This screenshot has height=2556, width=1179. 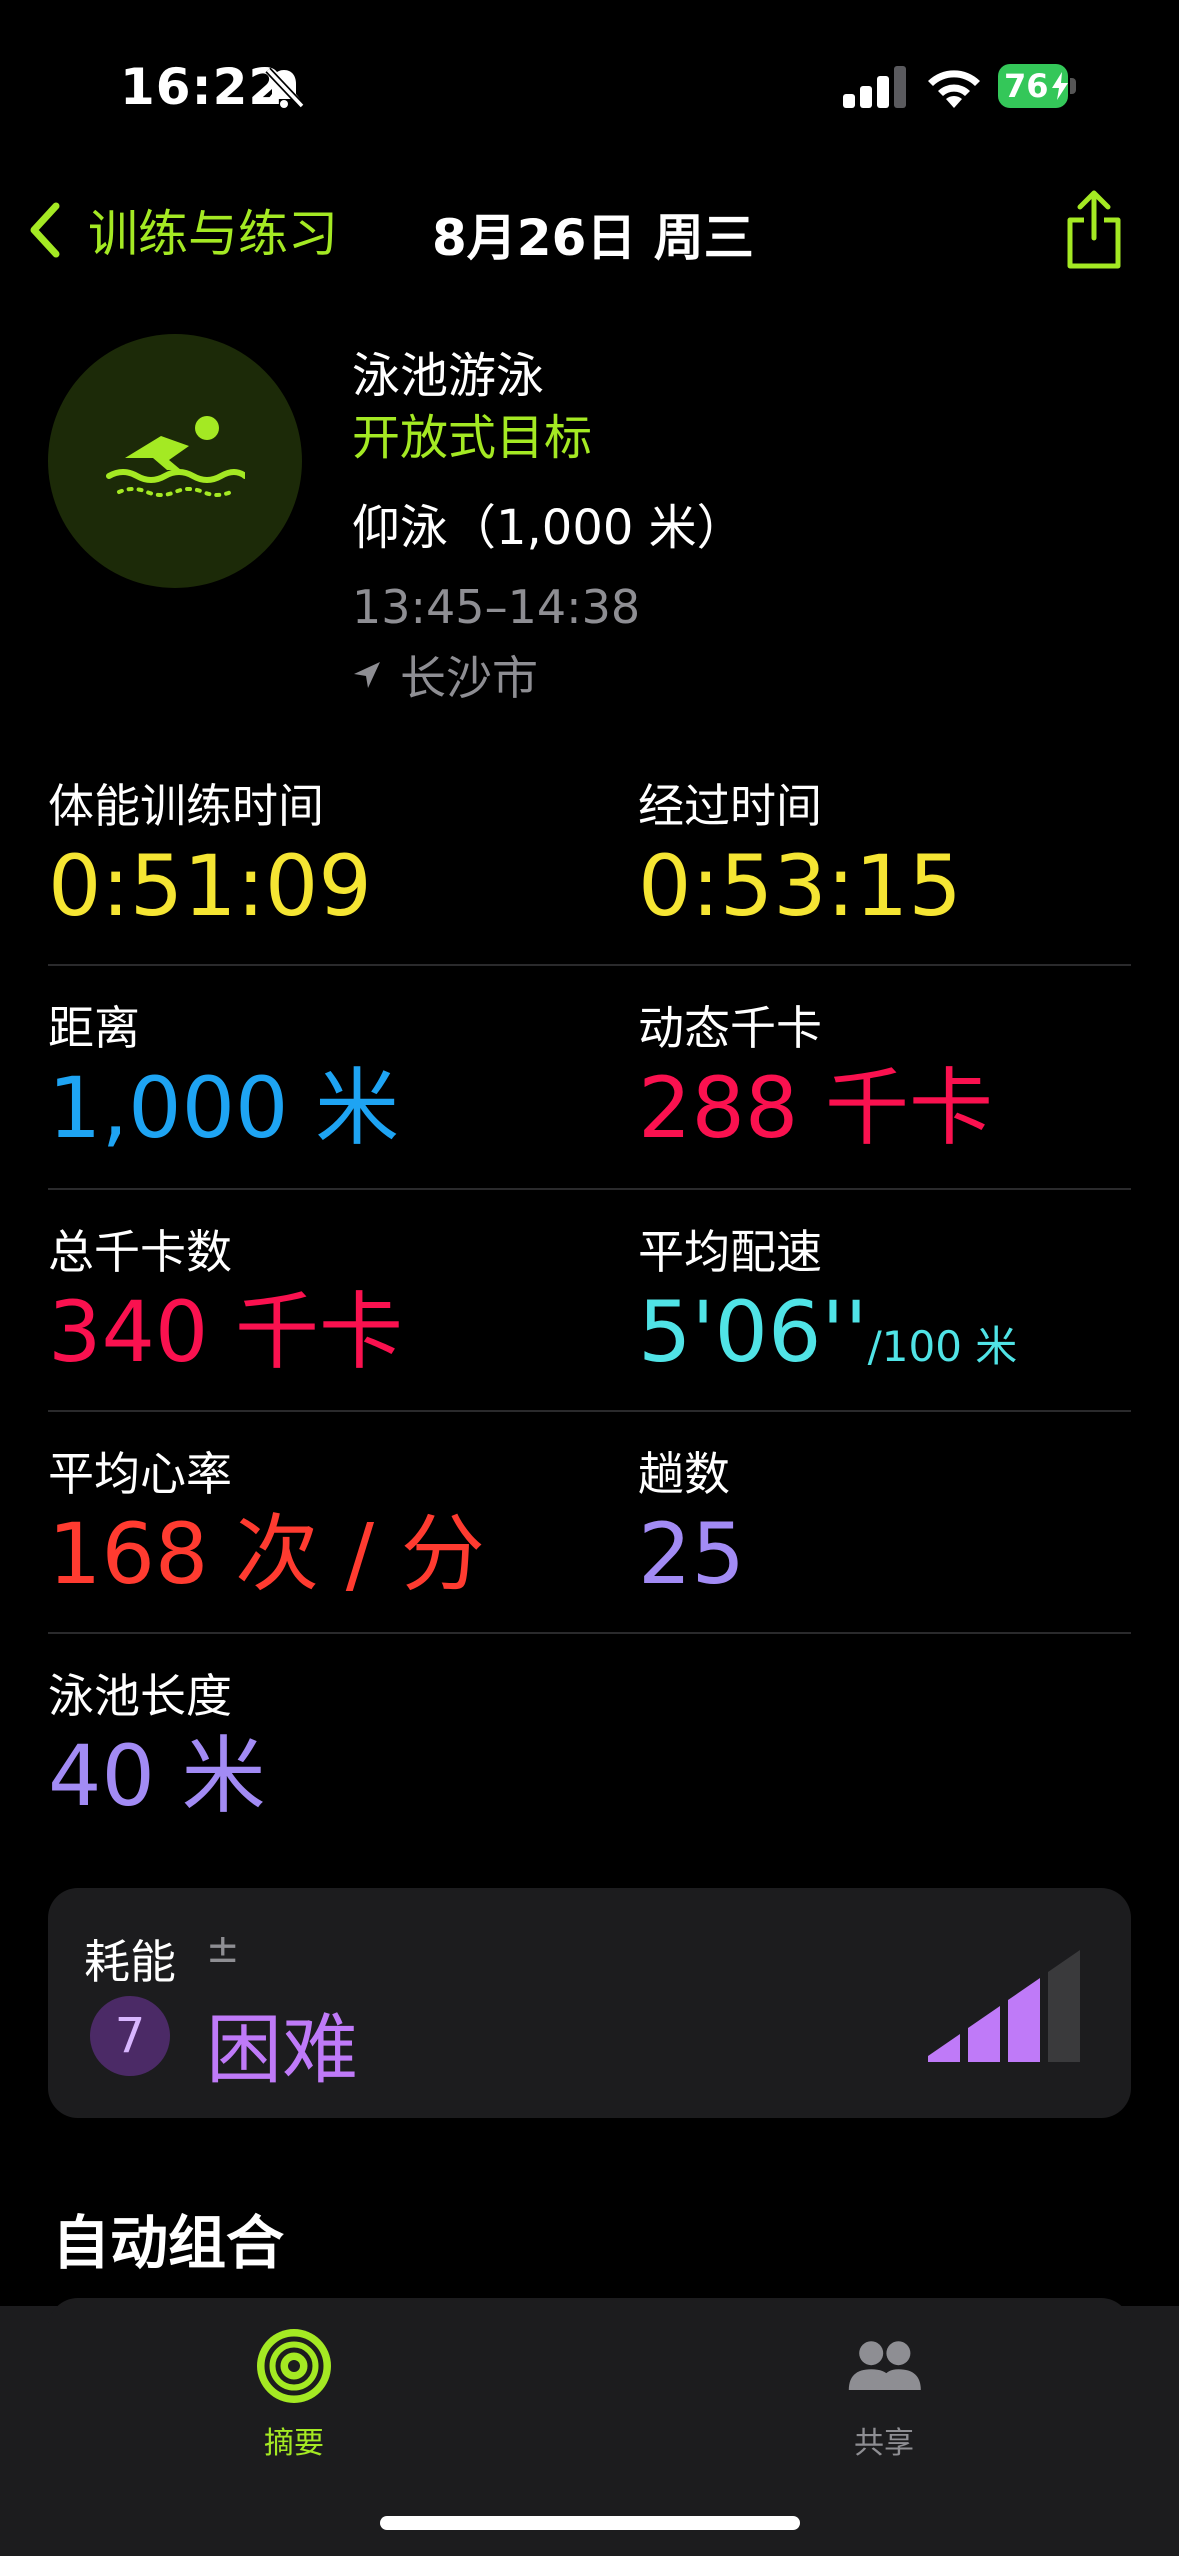 I want to click on metric-elapsed-time: 经过时间 0:53:15, so click(x=800, y=857).